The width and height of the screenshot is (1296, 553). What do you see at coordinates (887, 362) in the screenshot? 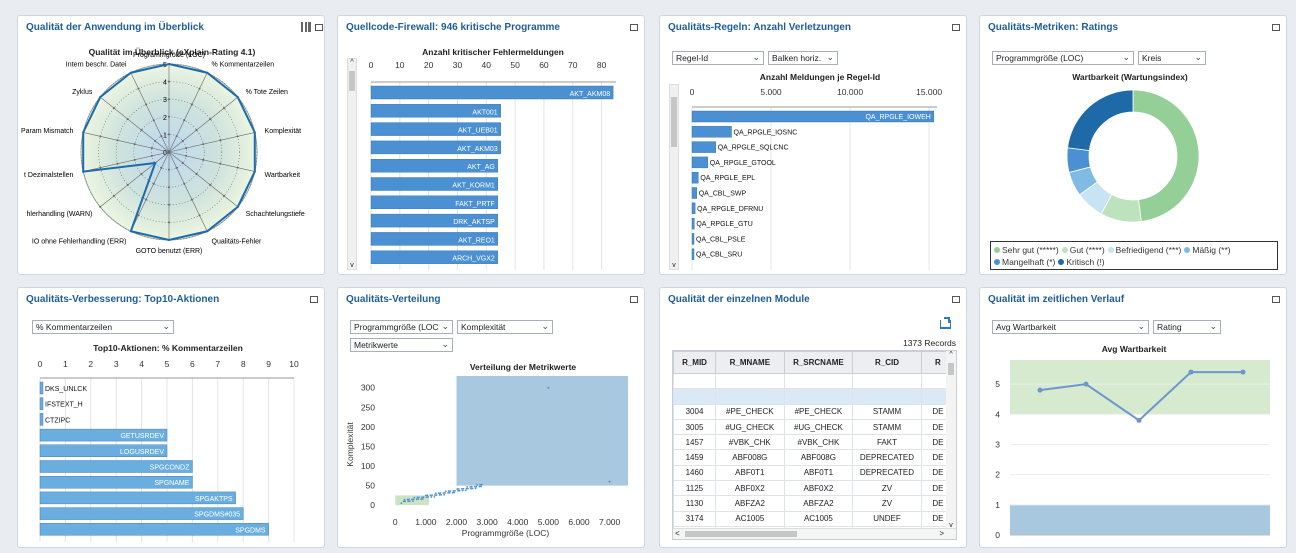
I see `column-header: R_CID` at bounding box center [887, 362].